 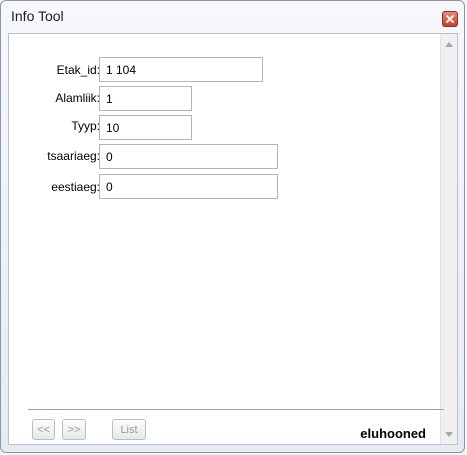 What do you see at coordinates (188, 186) in the screenshot?
I see `field-value-eestiaeg: 0` at bounding box center [188, 186].